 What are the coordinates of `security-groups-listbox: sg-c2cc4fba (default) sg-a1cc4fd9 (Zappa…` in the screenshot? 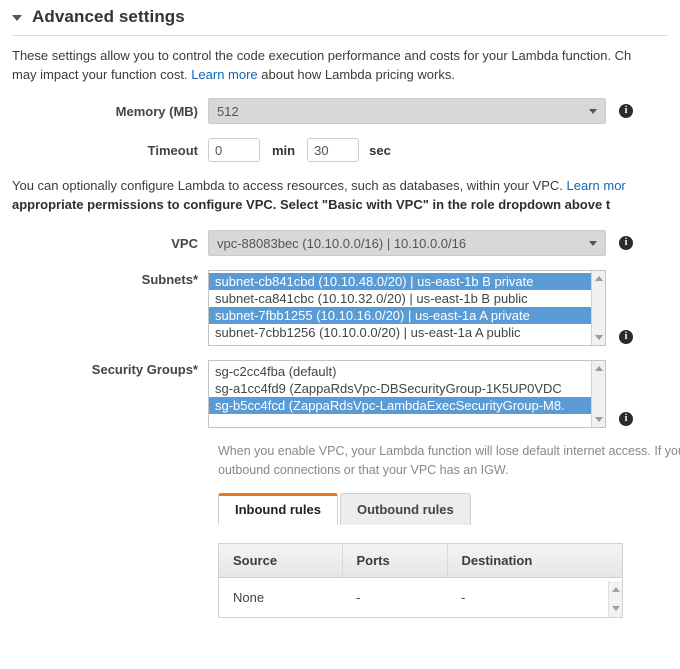 It's located at (407, 394).